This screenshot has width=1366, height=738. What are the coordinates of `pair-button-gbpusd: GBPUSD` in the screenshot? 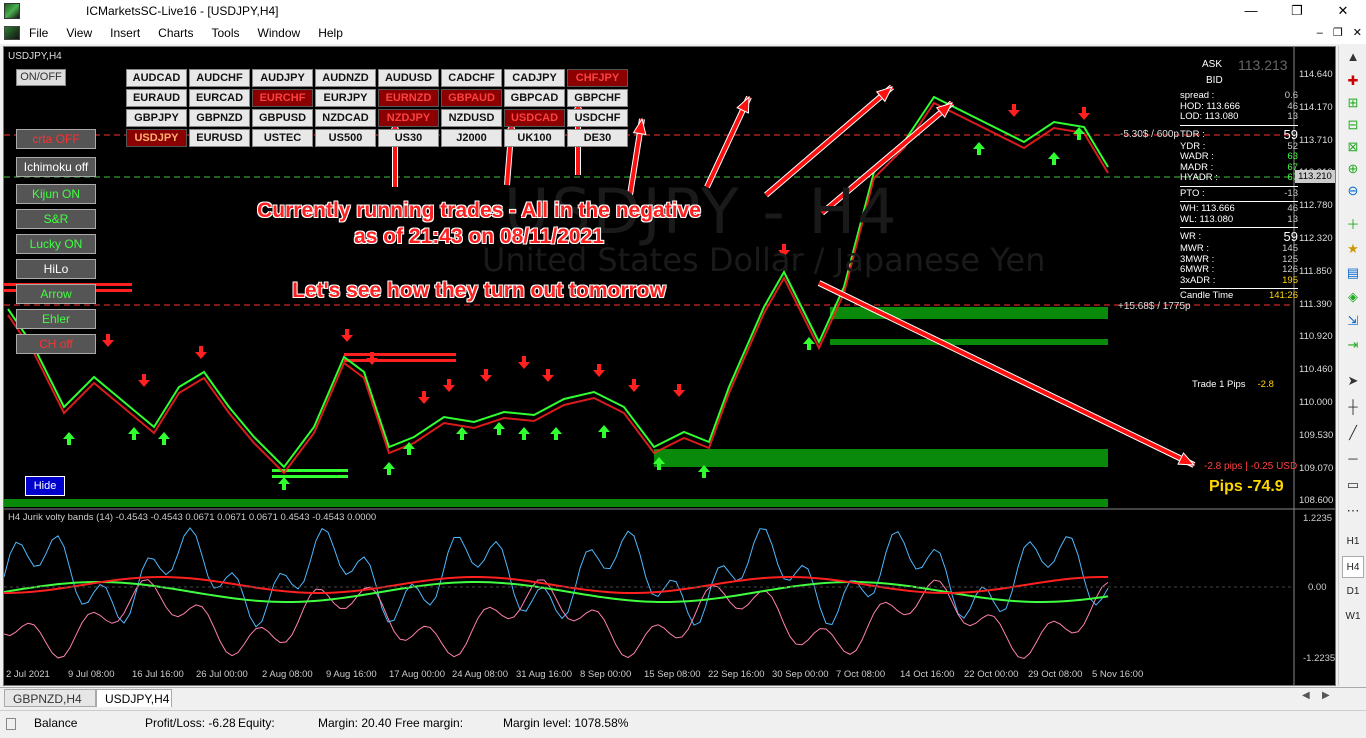 It's located at (282, 118).